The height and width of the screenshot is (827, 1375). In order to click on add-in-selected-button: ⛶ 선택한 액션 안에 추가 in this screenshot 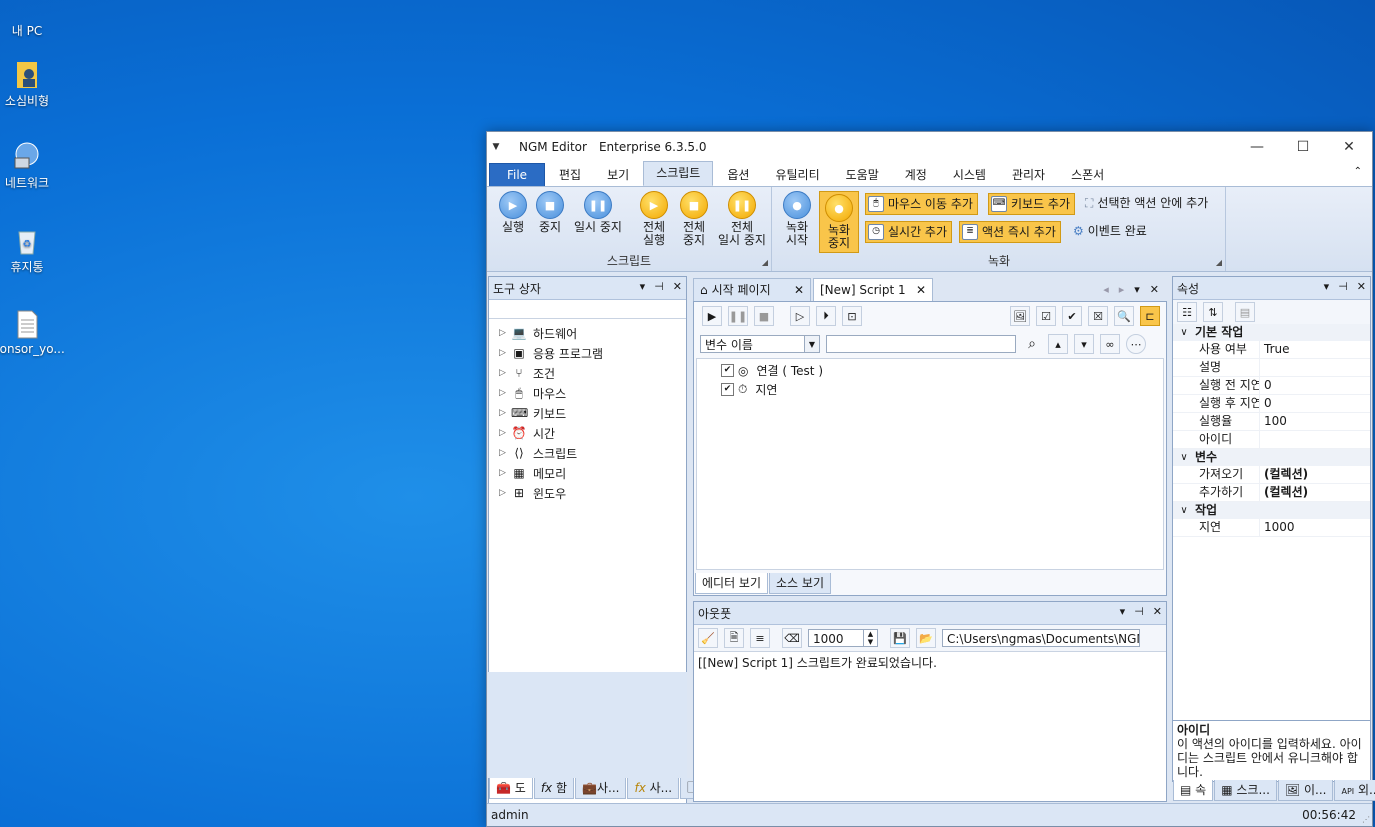, I will do `click(1147, 203)`.